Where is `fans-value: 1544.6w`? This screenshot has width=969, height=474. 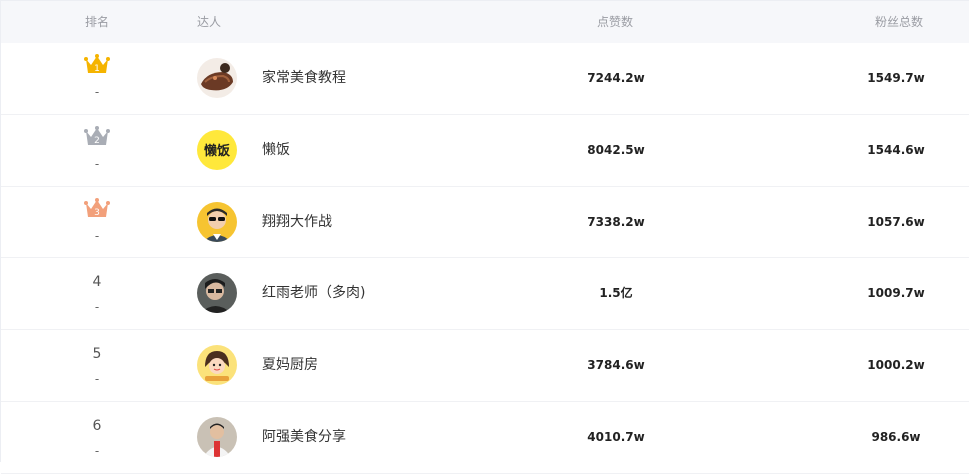
fans-value: 1544.6w is located at coordinates (896, 149).